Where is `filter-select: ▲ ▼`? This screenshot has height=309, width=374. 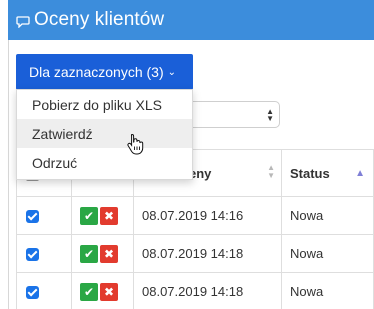
filter-select: ▲ ▼ is located at coordinates (234, 114).